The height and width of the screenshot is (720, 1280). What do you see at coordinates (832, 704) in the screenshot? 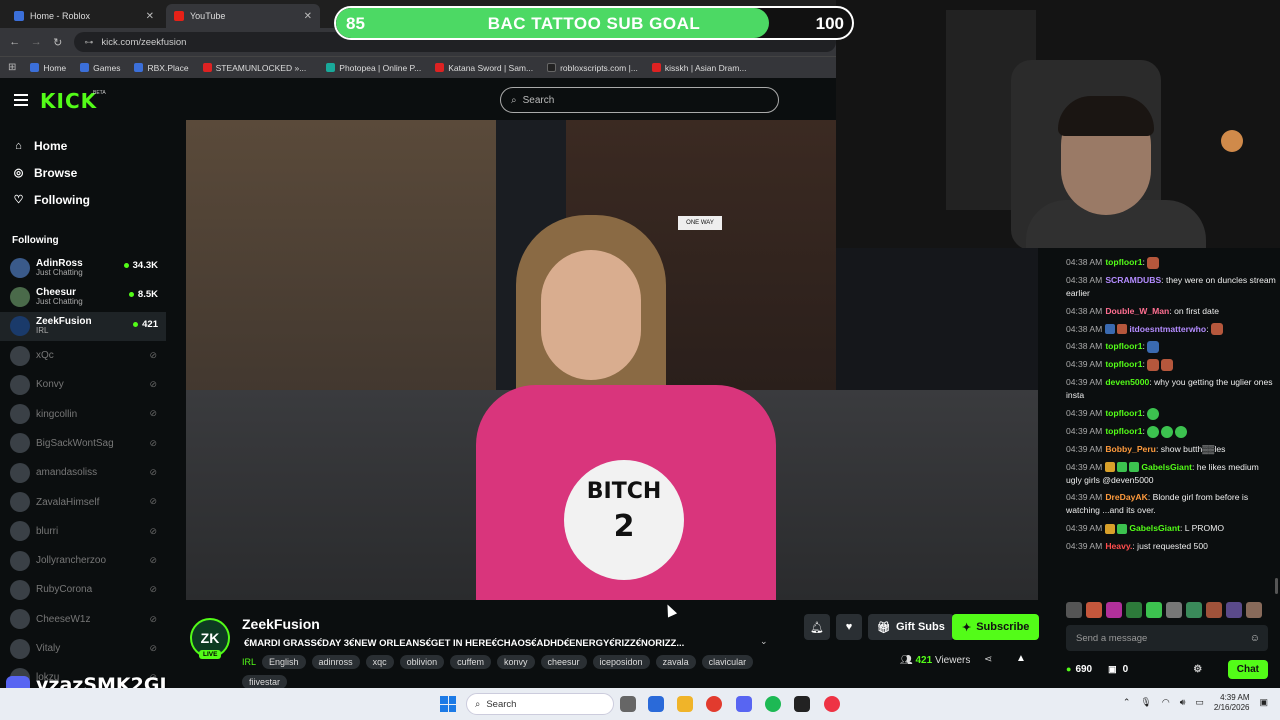
I see `opera-icon` at bounding box center [832, 704].